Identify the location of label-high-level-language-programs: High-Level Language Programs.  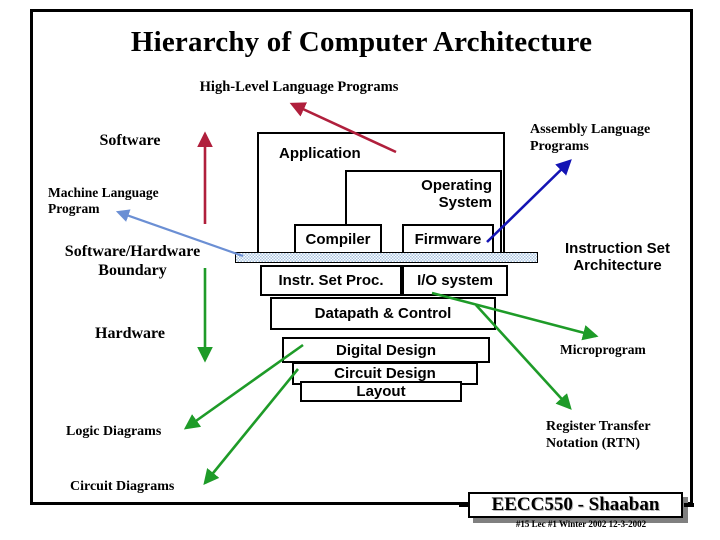
(299, 87).